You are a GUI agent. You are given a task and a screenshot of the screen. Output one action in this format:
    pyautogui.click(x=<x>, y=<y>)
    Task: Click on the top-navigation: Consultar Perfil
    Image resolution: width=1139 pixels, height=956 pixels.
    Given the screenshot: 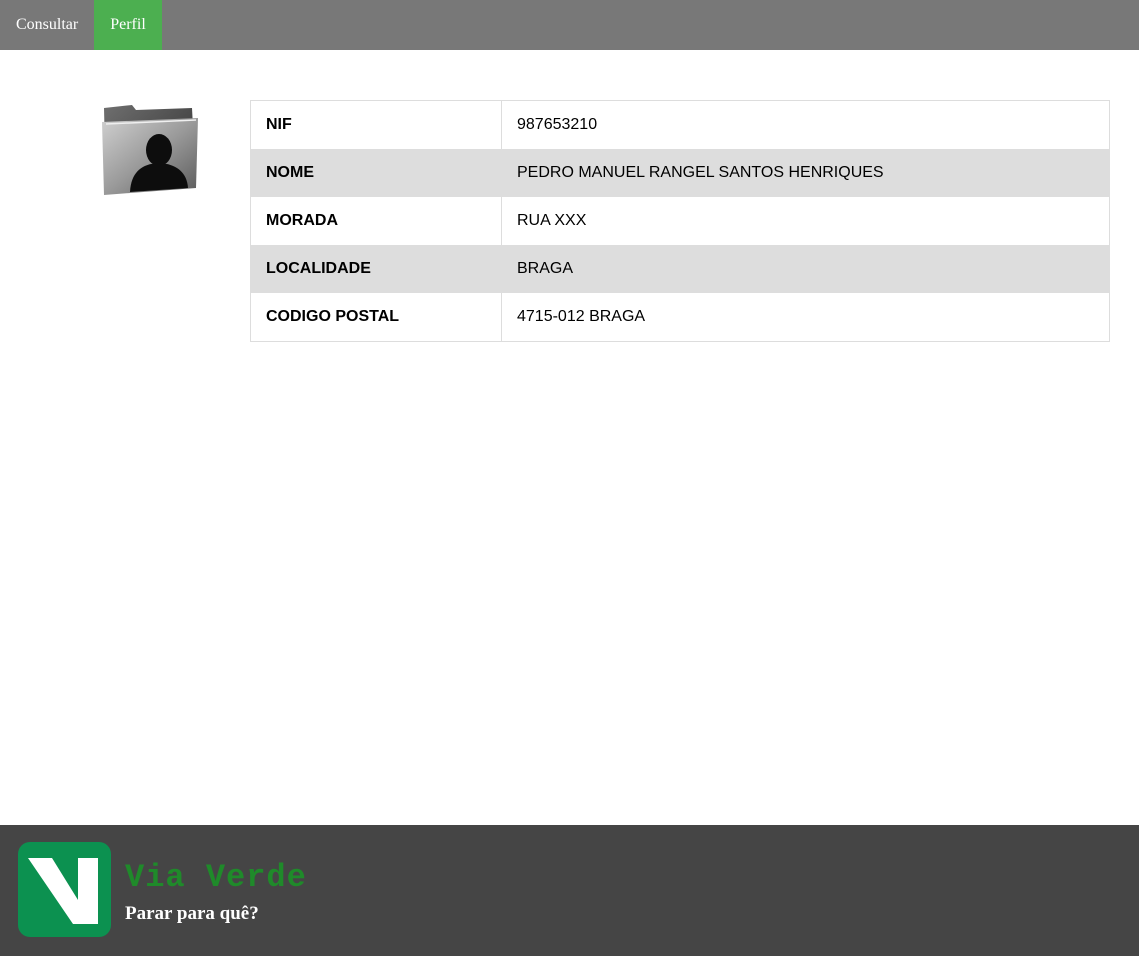 What is the action you would take?
    pyautogui.click(x=569, y=25)
    